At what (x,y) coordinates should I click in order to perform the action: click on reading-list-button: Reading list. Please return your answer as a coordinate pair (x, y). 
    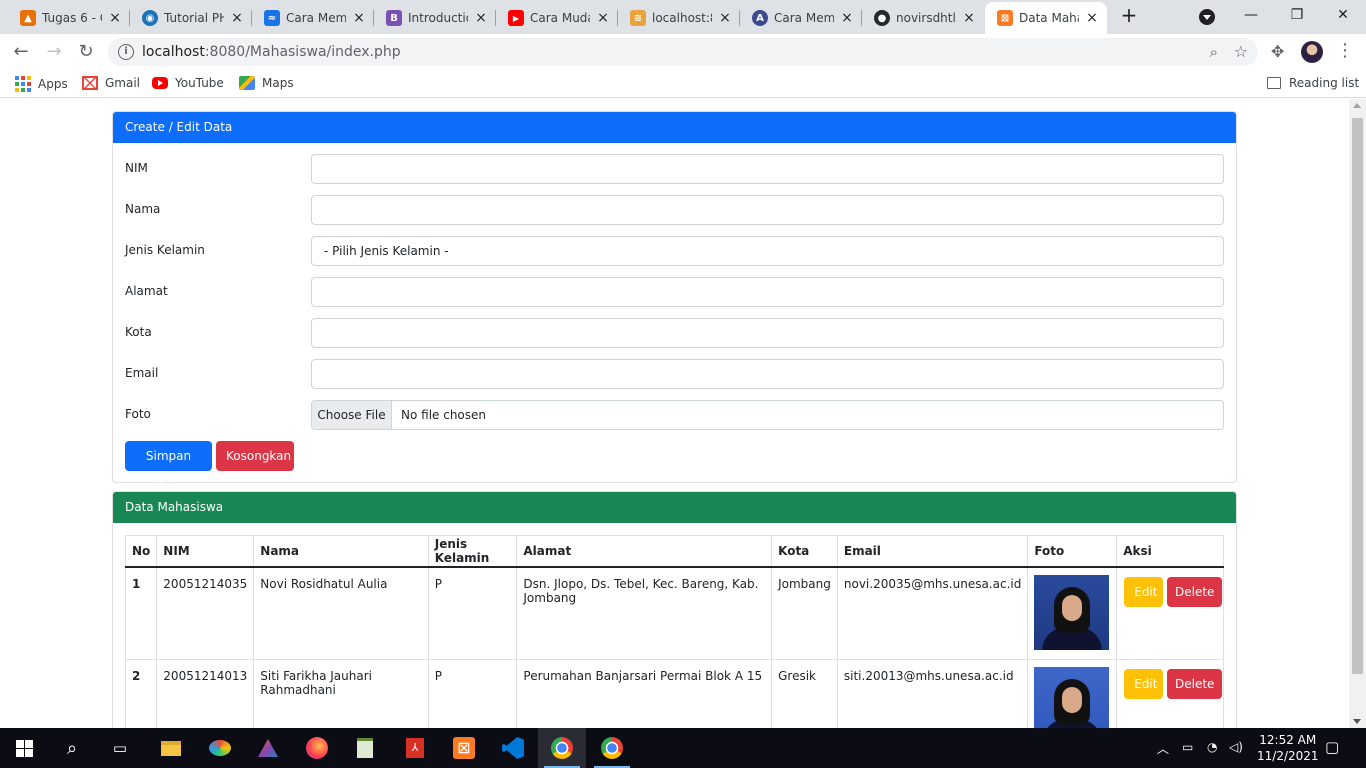
    Looking at the image, I should click on (1313, 83).